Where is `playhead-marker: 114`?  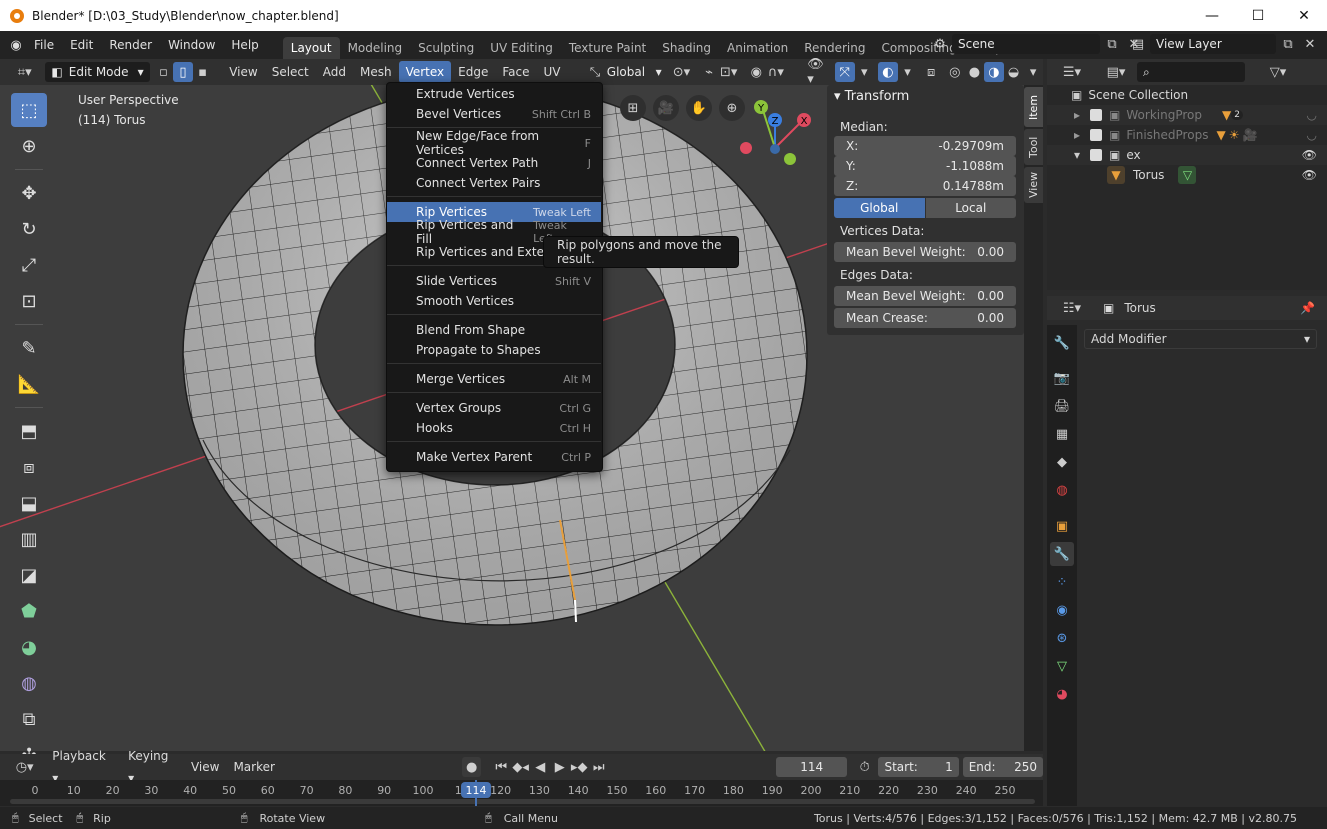 playhead-marker: 114 is located at coordinates (476, 790).